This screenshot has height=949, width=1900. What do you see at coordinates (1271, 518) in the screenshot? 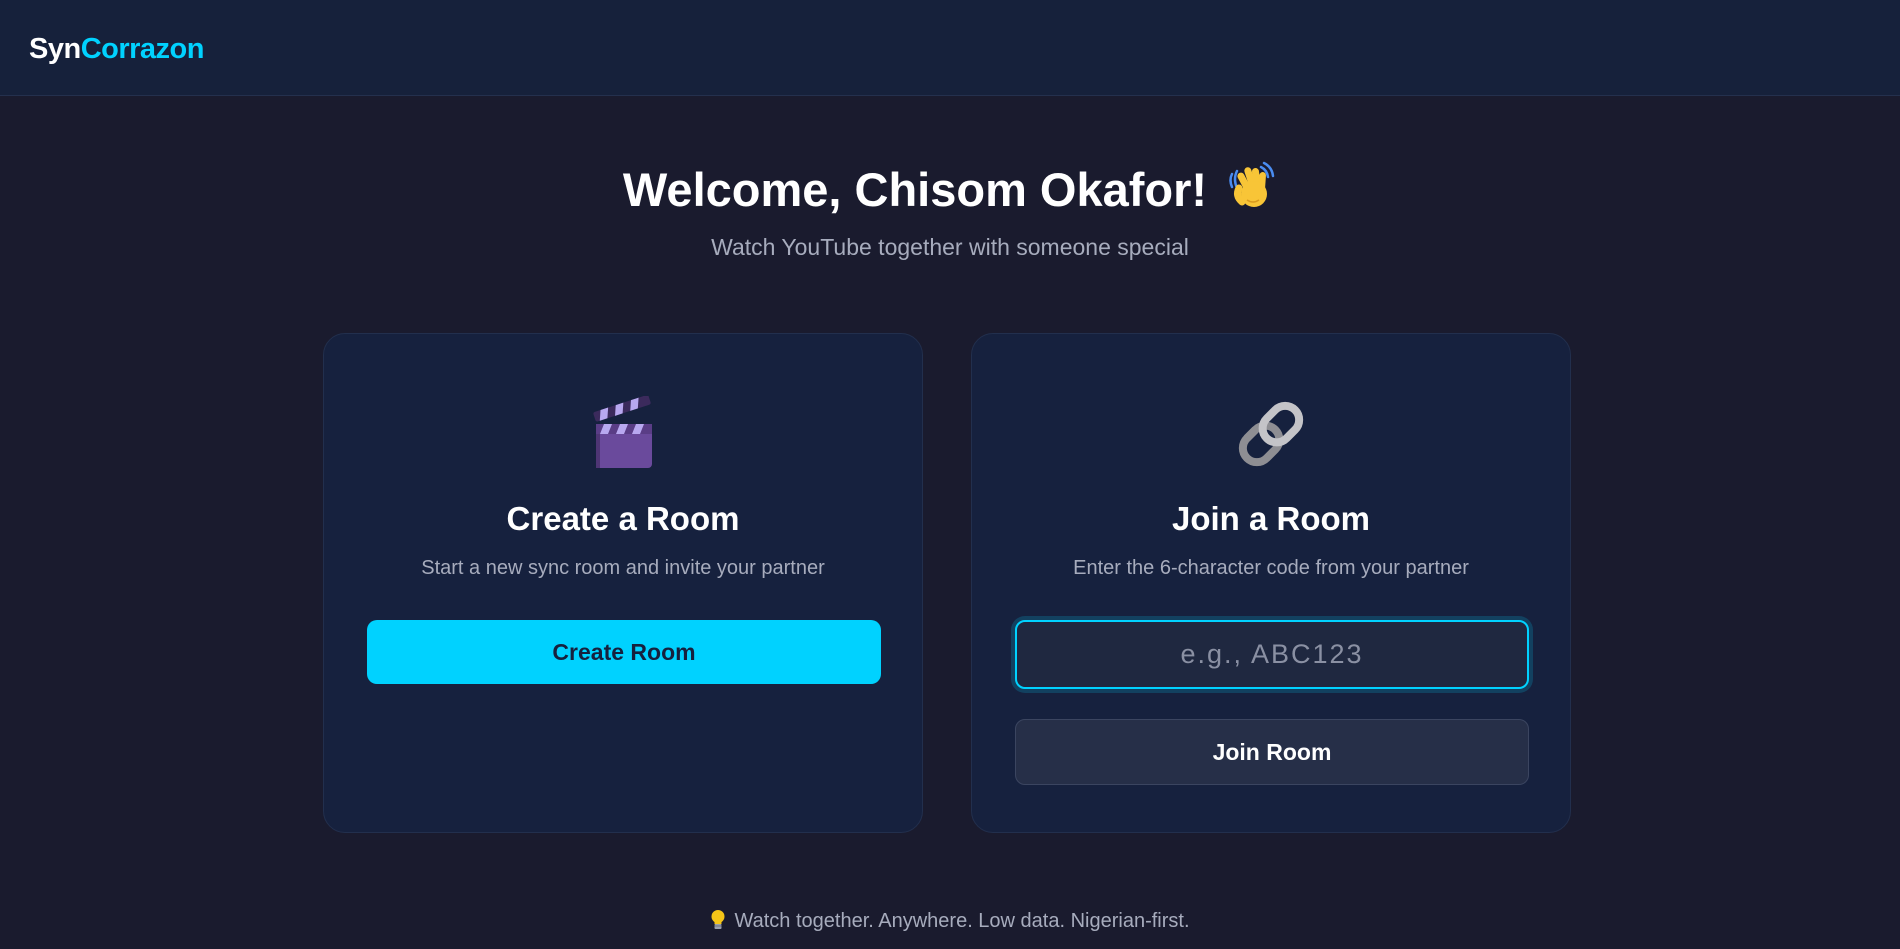
I see `join-room-title: Join a Room` at bounding box center [1271, 518].